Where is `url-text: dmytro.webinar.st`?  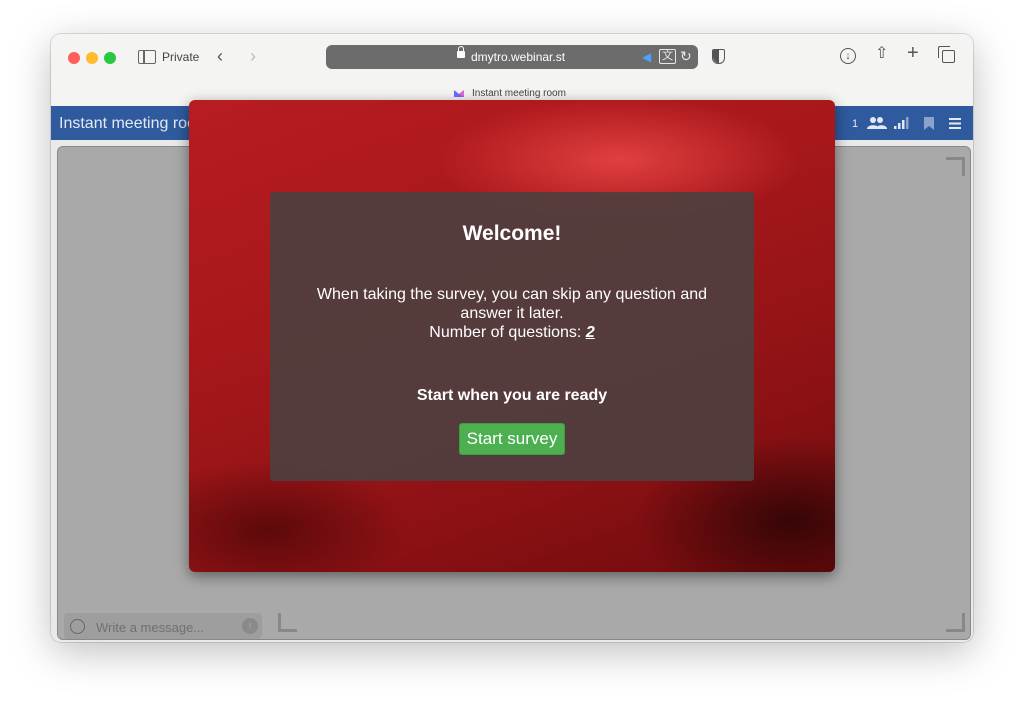 url-text: dmytro.webinar.st is located at coordinates (518, 57).